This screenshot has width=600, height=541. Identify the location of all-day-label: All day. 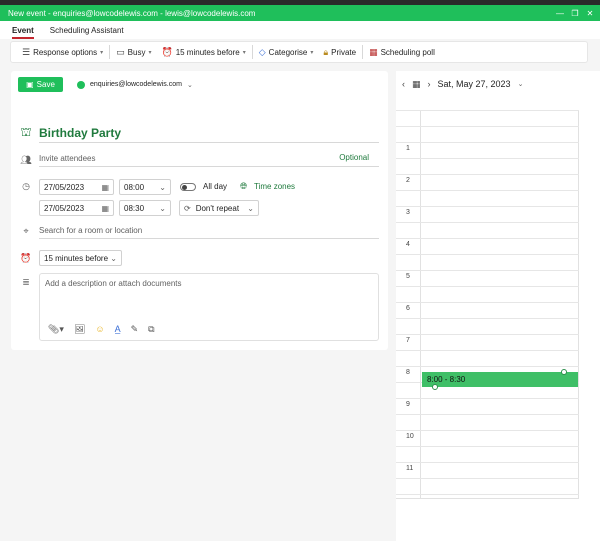
(215, 186).